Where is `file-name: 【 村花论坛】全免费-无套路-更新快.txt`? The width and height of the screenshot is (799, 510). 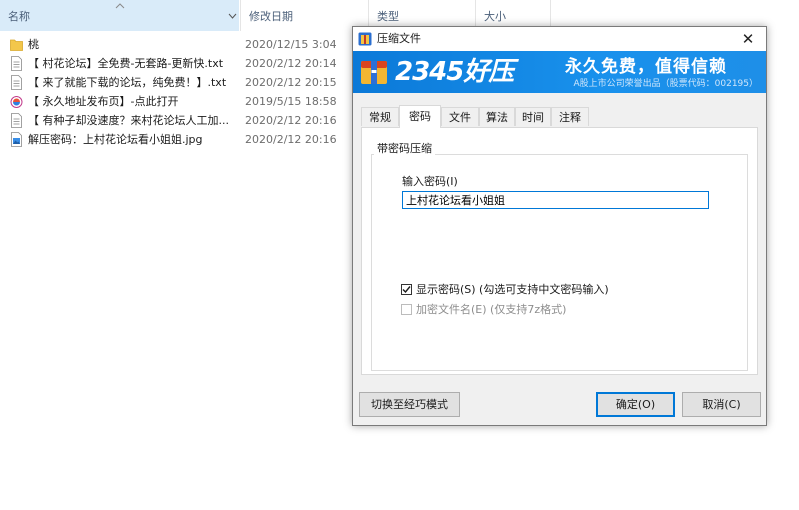
file-name: 【 村花论坛】全免费-无套路-更新快.txt is located at coordinates (126, 63).